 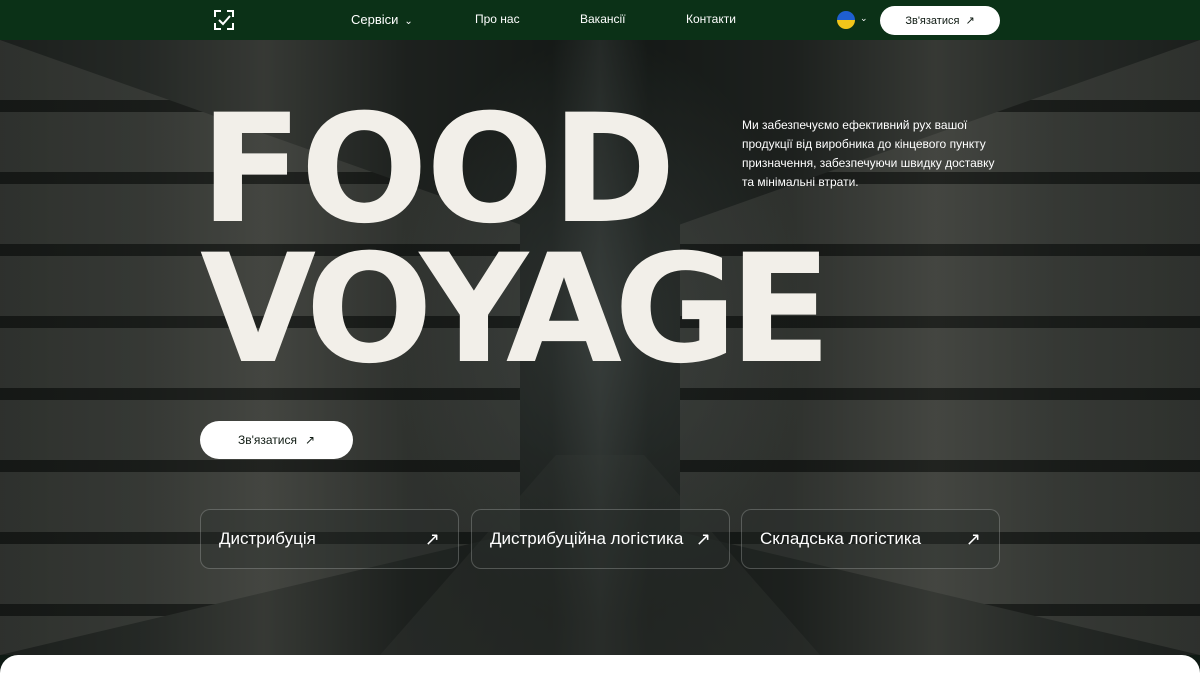 I want to click on service-card-distribution-logistics: Дистрибуційна логістика ↗, so click(x=600, y=539).